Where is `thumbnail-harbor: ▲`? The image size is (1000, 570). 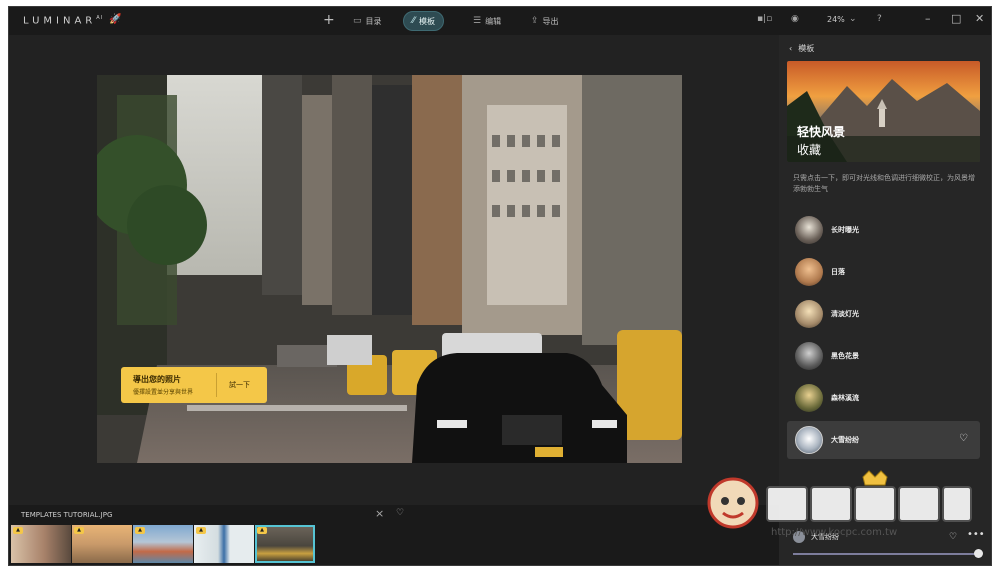 thumbnail-harbor: ▲ is located at coordinates (163, 544).